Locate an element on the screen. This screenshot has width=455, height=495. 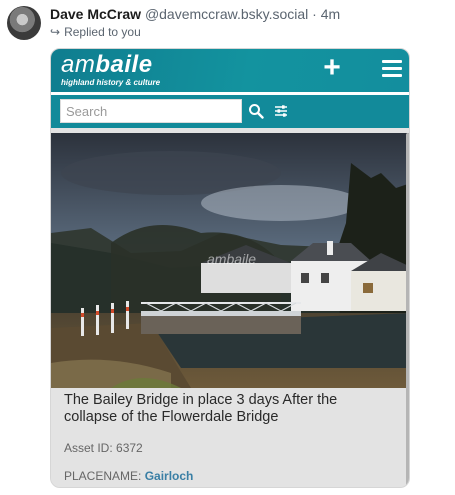
author-handle: @davemccraw.bsky.social is located at coordinates (226, 14).